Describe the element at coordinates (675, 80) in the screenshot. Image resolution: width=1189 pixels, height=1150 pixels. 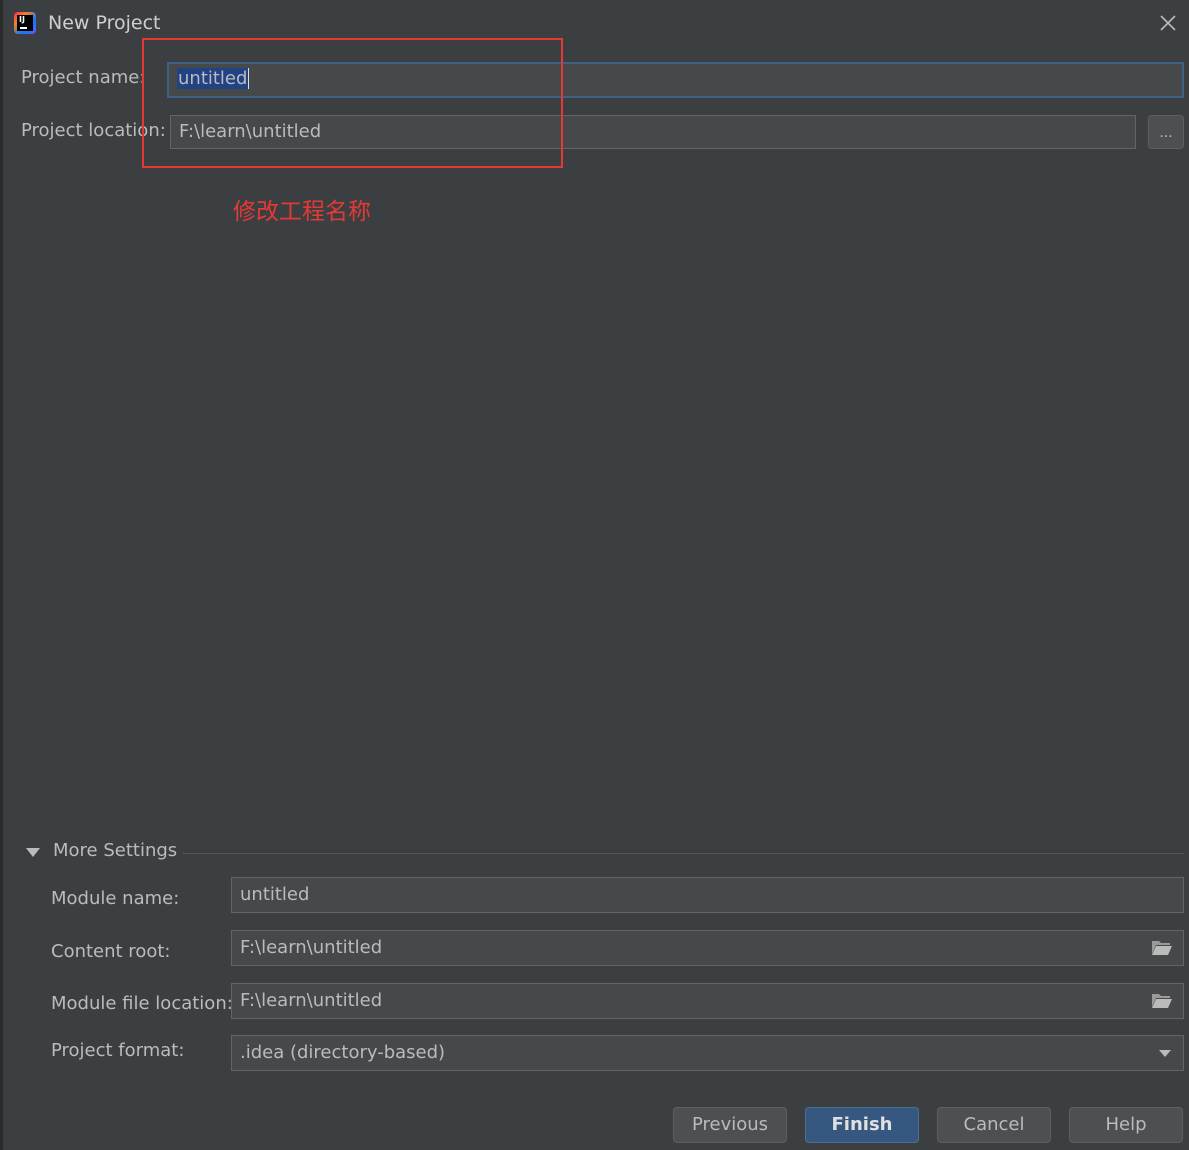
I see `project-name-input: untitled` at that location.